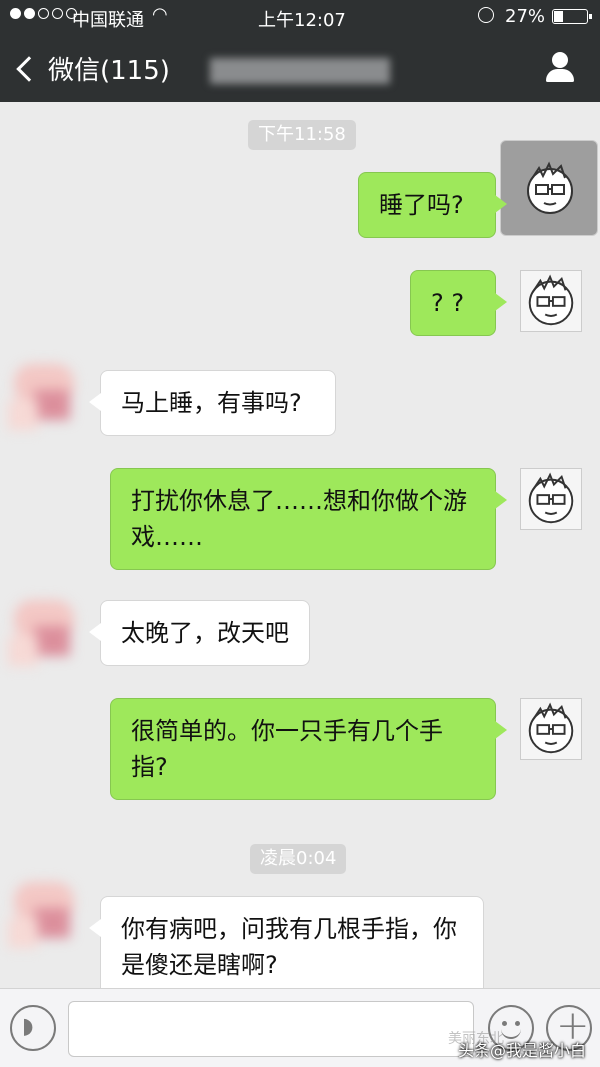  I want to click on message-bubble-outgoing: ? ?, so click(458, 303).